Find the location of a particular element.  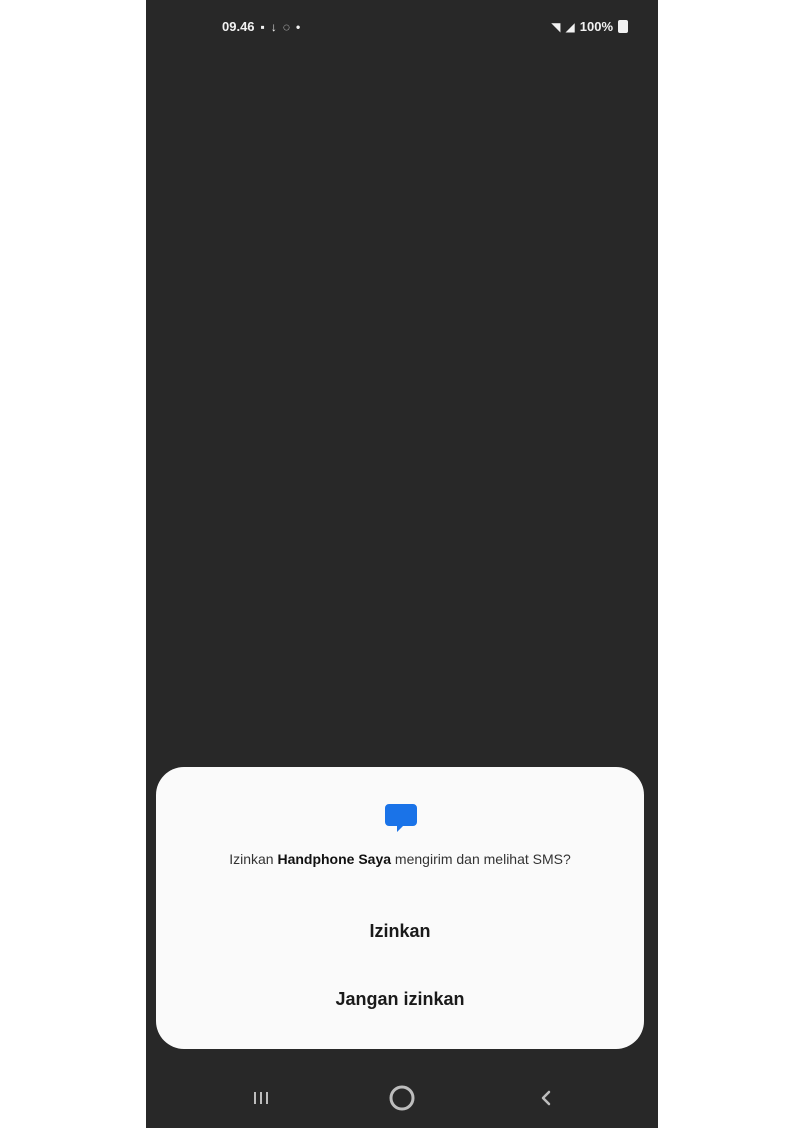

wifi-icon: ◥ is located at coordinates (556, 26).